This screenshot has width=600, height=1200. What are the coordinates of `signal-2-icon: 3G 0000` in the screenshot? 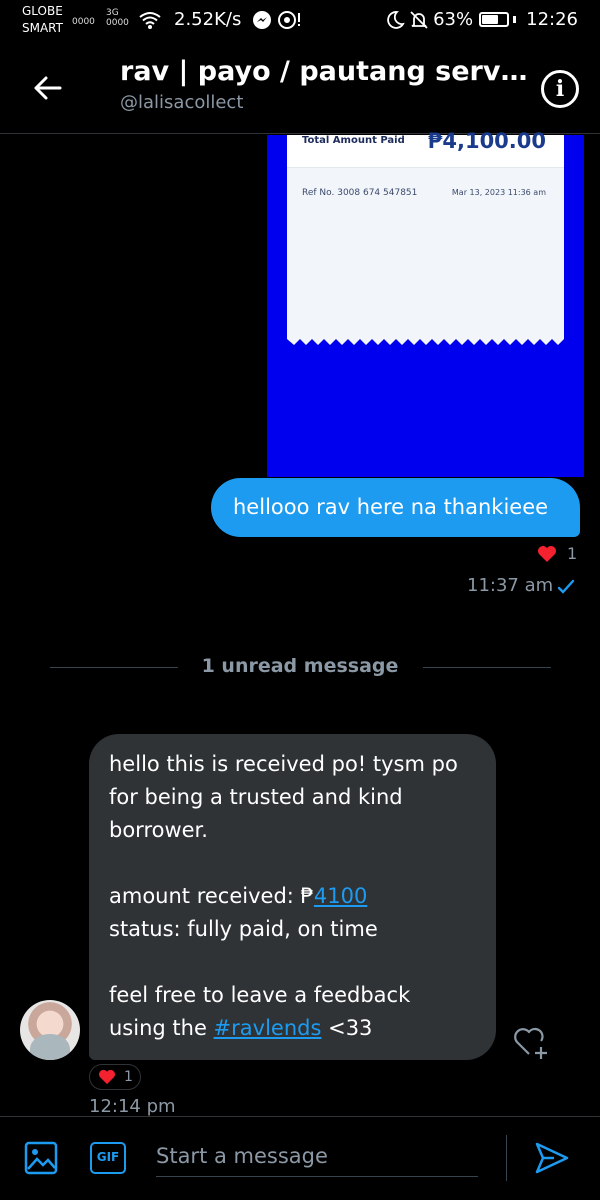 It's located at (117, 18).